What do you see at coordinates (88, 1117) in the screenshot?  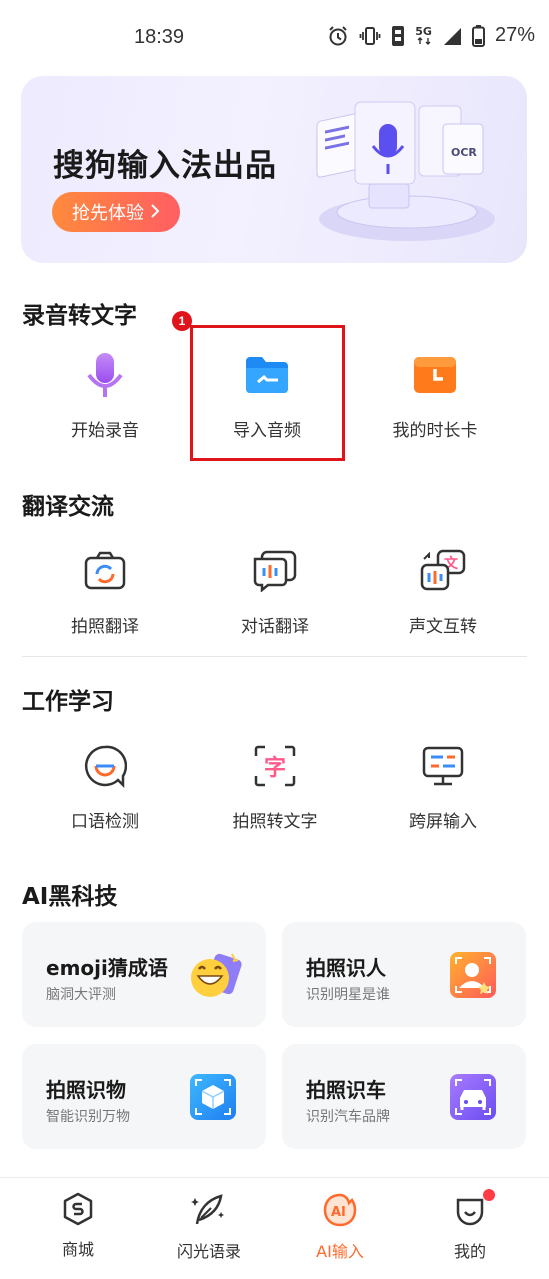 I see `card-subtitle: 智能识别万物` at bounding box center [88, 1117].